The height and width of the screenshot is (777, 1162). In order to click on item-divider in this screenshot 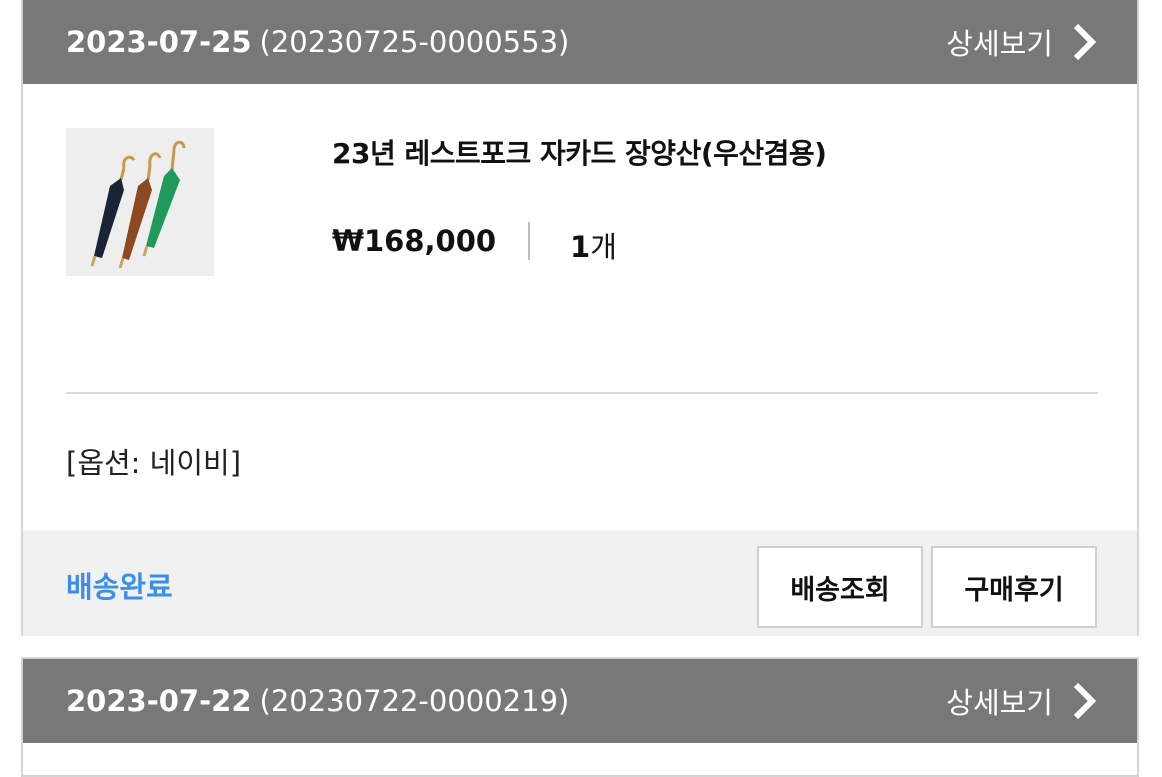, I will do `click(582, 393)`.